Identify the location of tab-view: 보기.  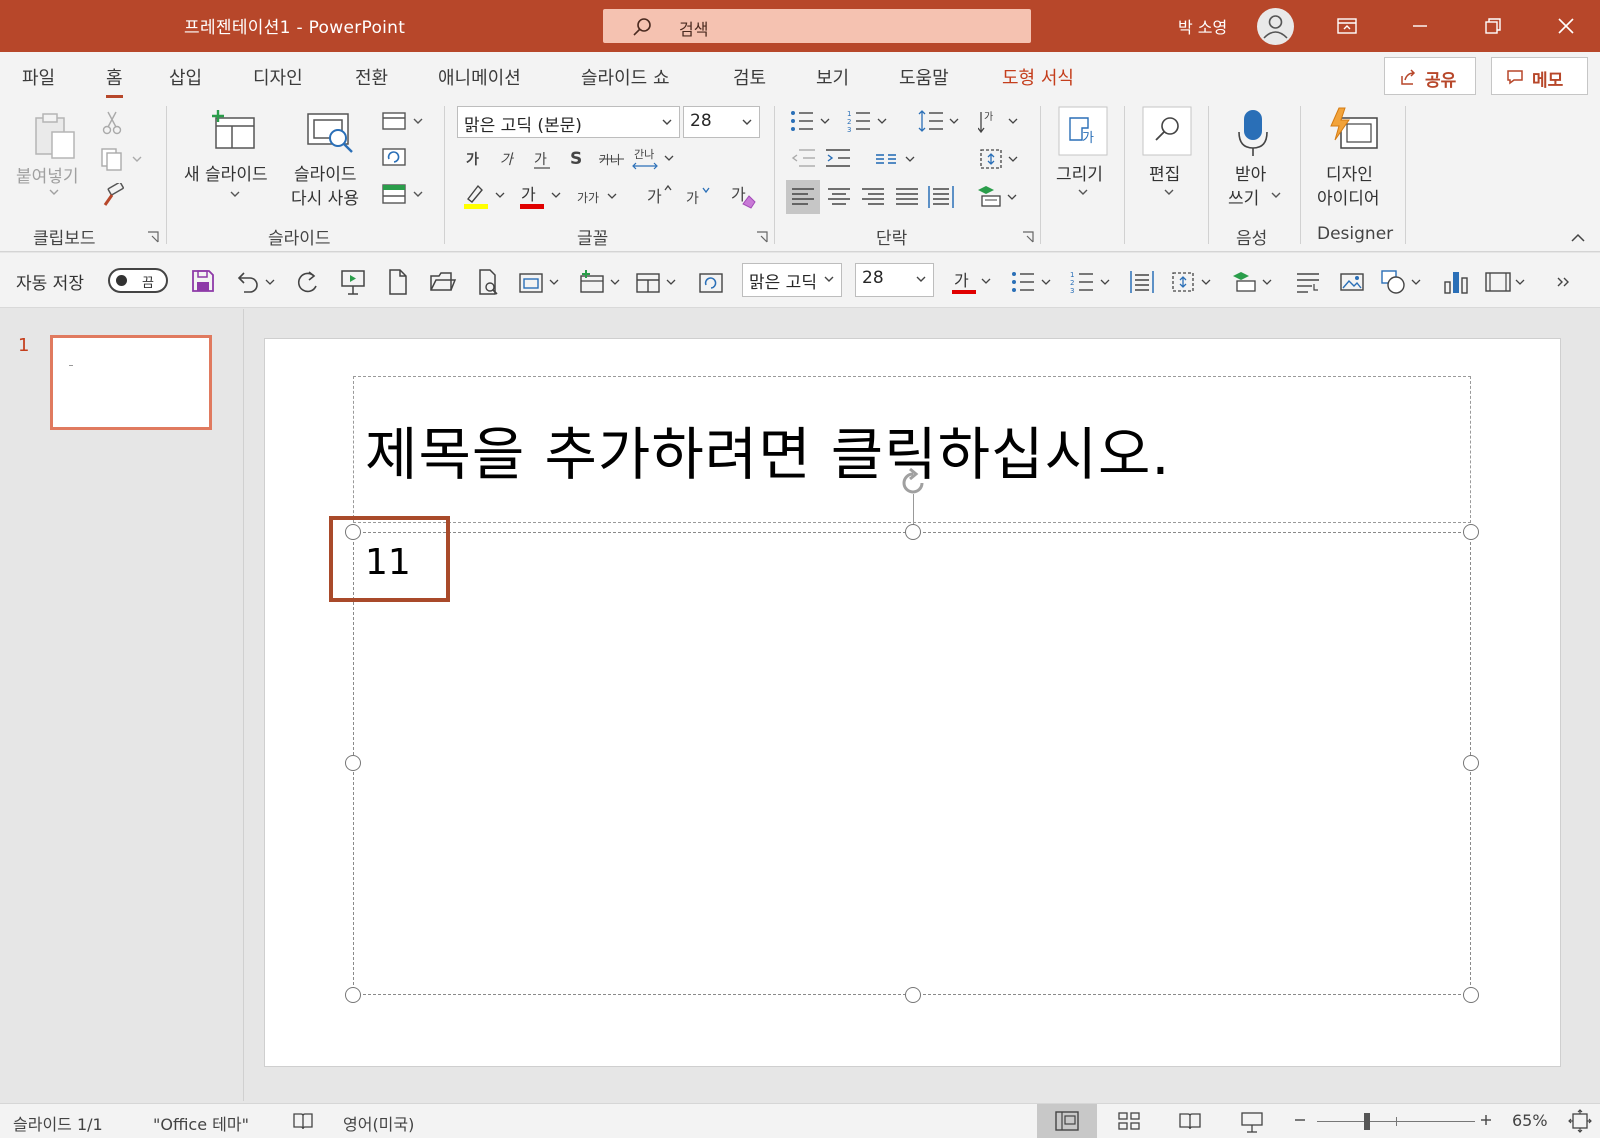
(832, 77).